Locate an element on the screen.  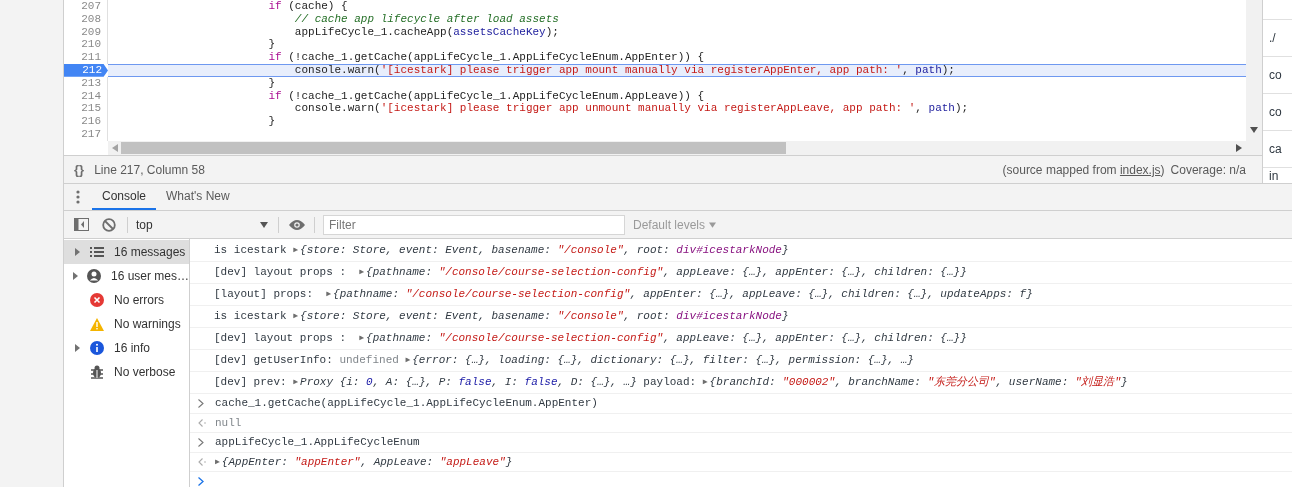
list-icon is located at coordinates (97, 252).